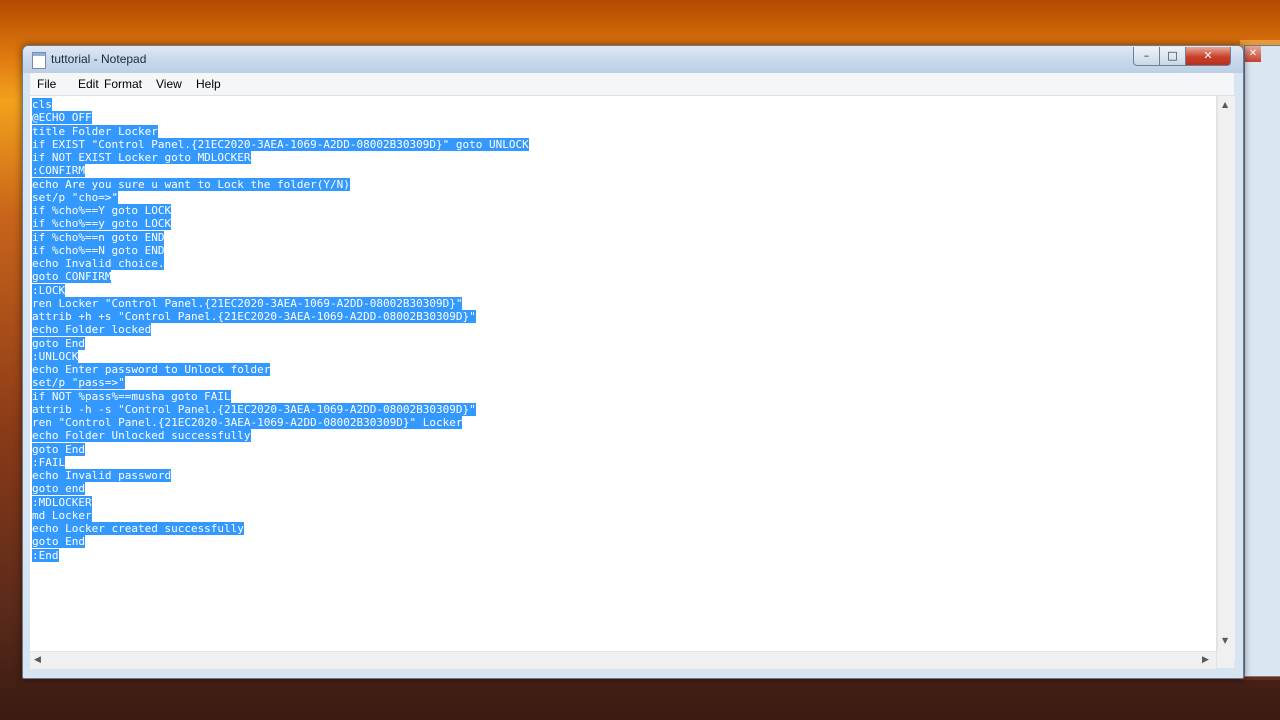 Image resolution: width=1280 pixels, height=720 pixels. I want to click on selected-text: echo Invalid password, so click(102, 475).